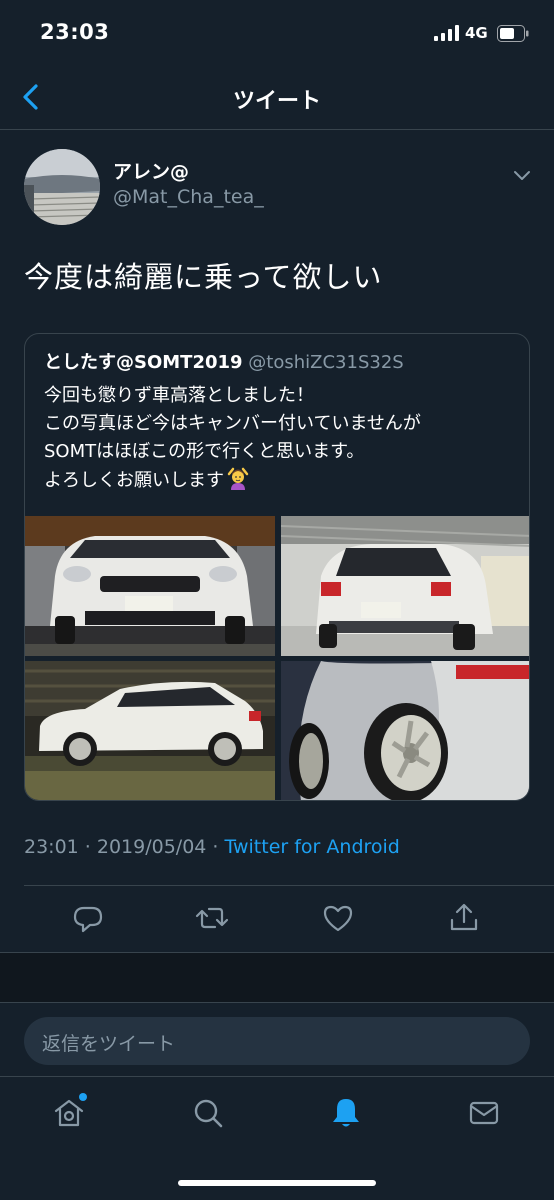  I want to click on reply-input: 返信をツイート, so click(277, 1041).